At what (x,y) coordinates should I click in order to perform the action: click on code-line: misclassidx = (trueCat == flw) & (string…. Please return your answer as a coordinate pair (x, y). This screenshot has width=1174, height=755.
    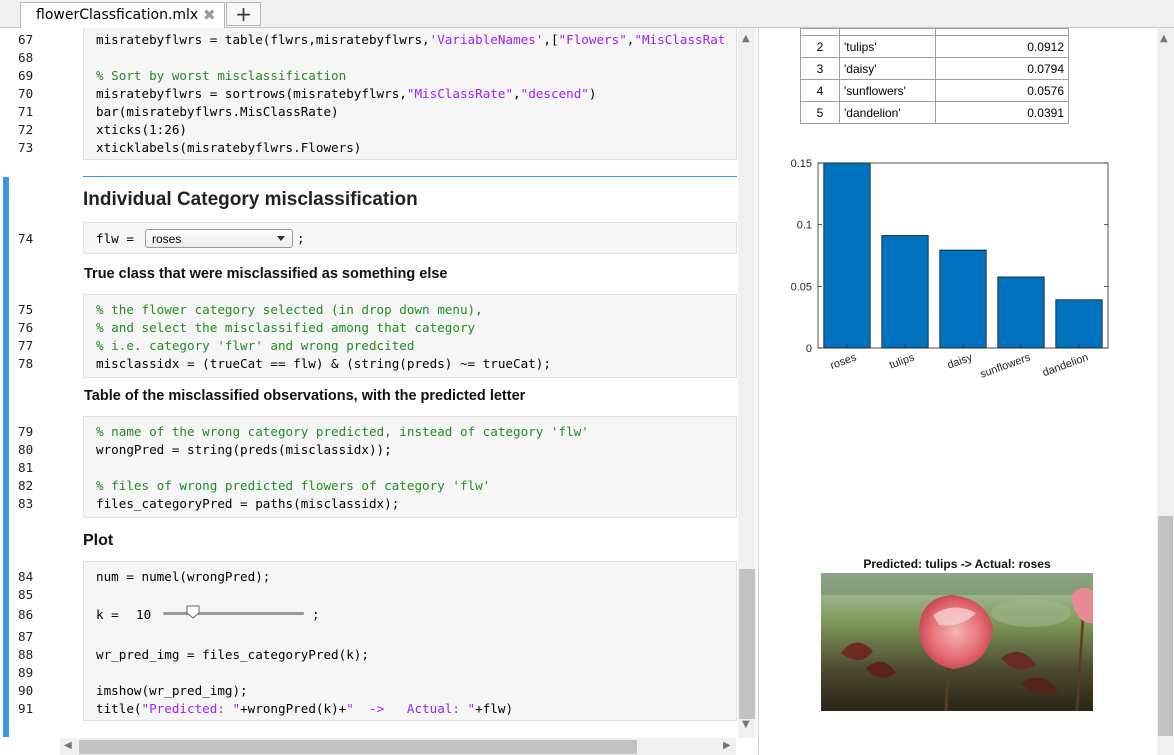
    Looking at the image, I should click on (323, 363).